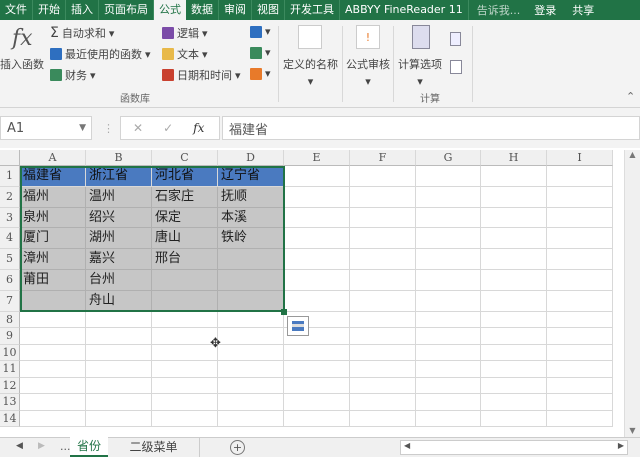 This screenshot has height=457, width=640. I want to click on row-header-4: 4, so click(10, 239).